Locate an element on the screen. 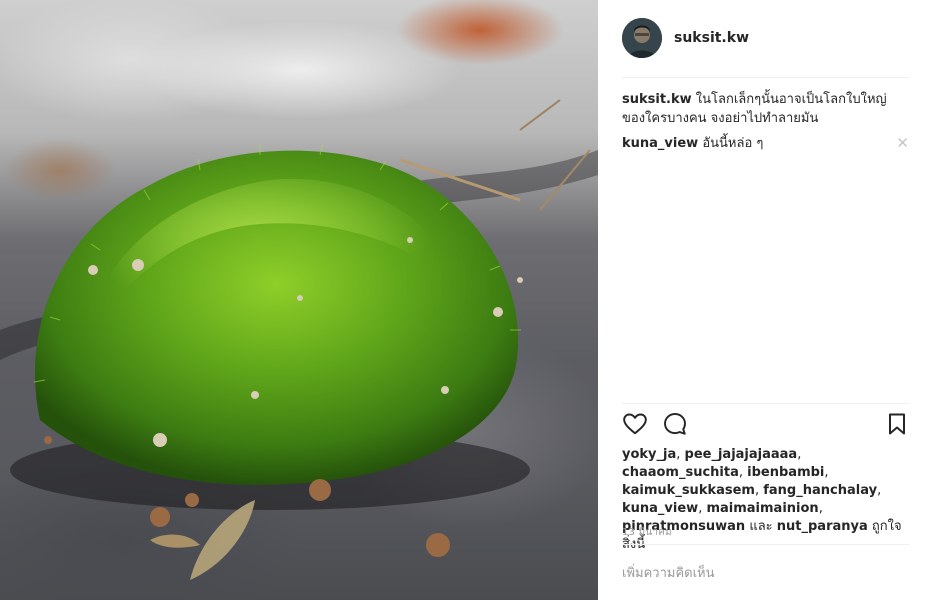 The width and height of the screenshot is (932, 600). header-username: suksit.kw is located at coordinates (711, 38).